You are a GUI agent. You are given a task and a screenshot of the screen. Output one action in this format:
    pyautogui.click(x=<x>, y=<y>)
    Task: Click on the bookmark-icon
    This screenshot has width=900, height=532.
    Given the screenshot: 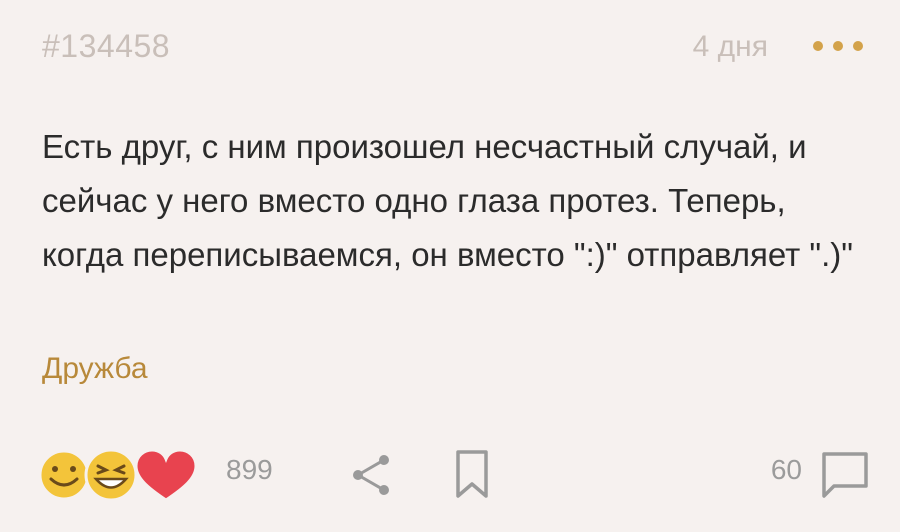 What is the action you would take?
    pyautogui.click(x=472, y=474)
    